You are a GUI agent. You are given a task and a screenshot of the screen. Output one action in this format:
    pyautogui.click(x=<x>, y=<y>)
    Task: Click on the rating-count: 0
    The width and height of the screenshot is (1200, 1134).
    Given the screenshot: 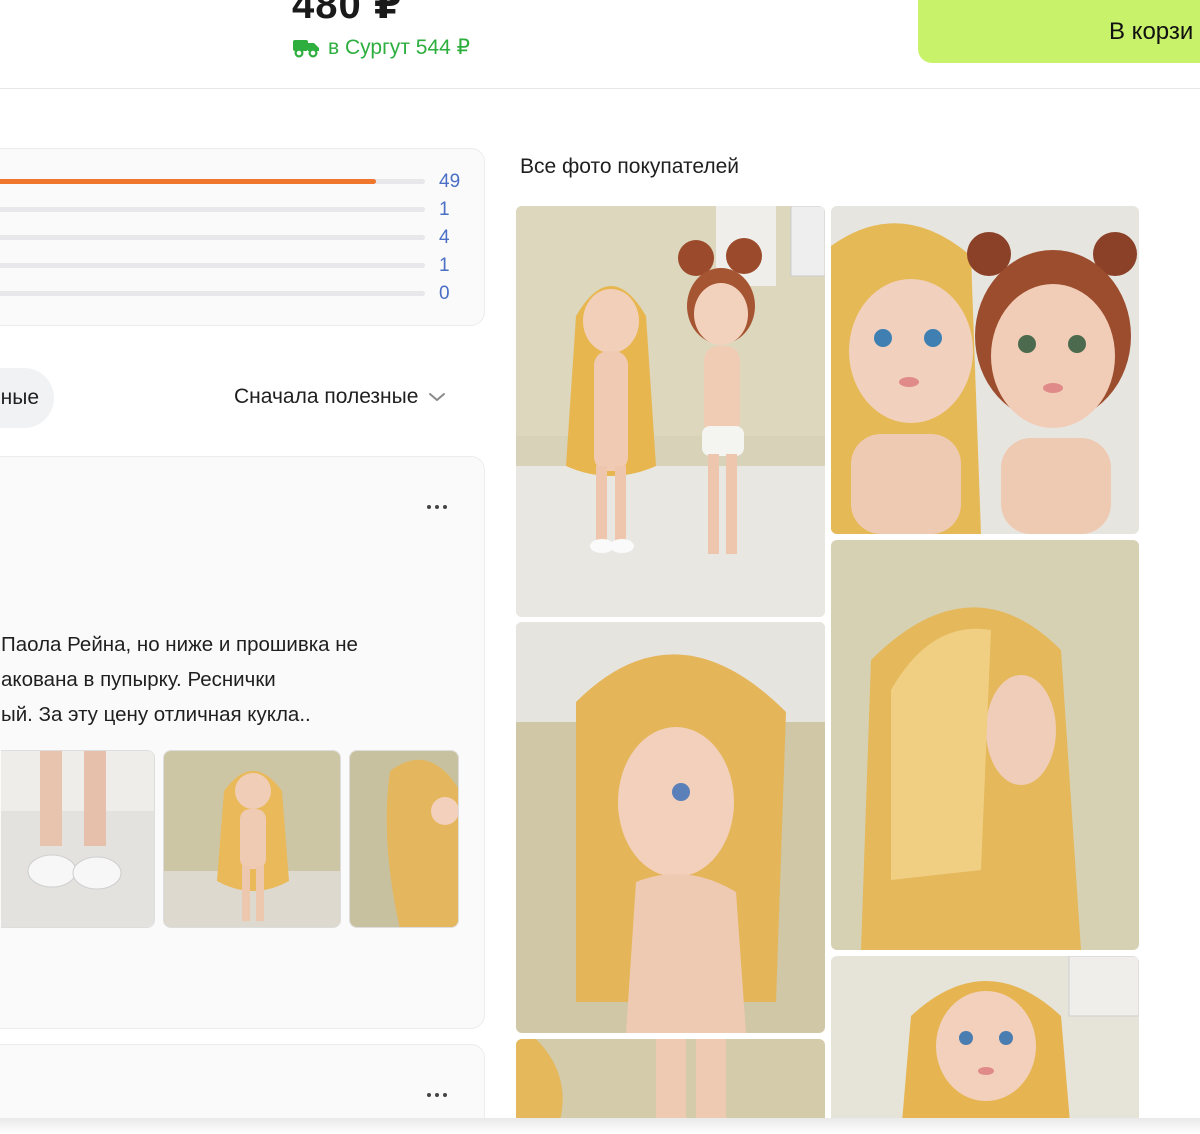 What is the action you would take?
    pyautogui.click(x=444, y=293)
    